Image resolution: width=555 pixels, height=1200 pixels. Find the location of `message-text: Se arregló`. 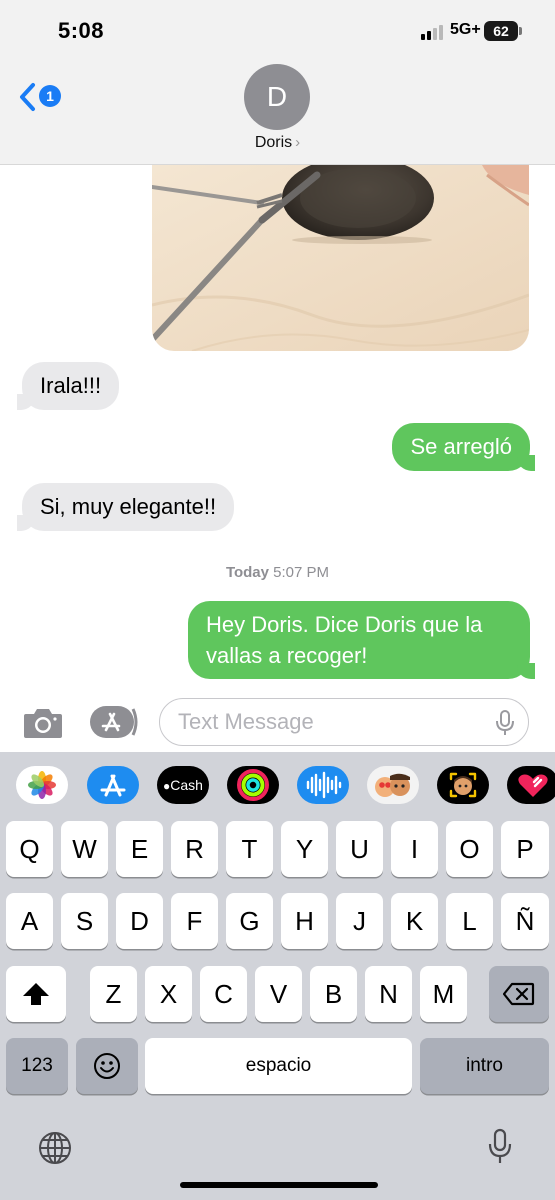

message-text: Se arregló is located at coordinates (461, 446).